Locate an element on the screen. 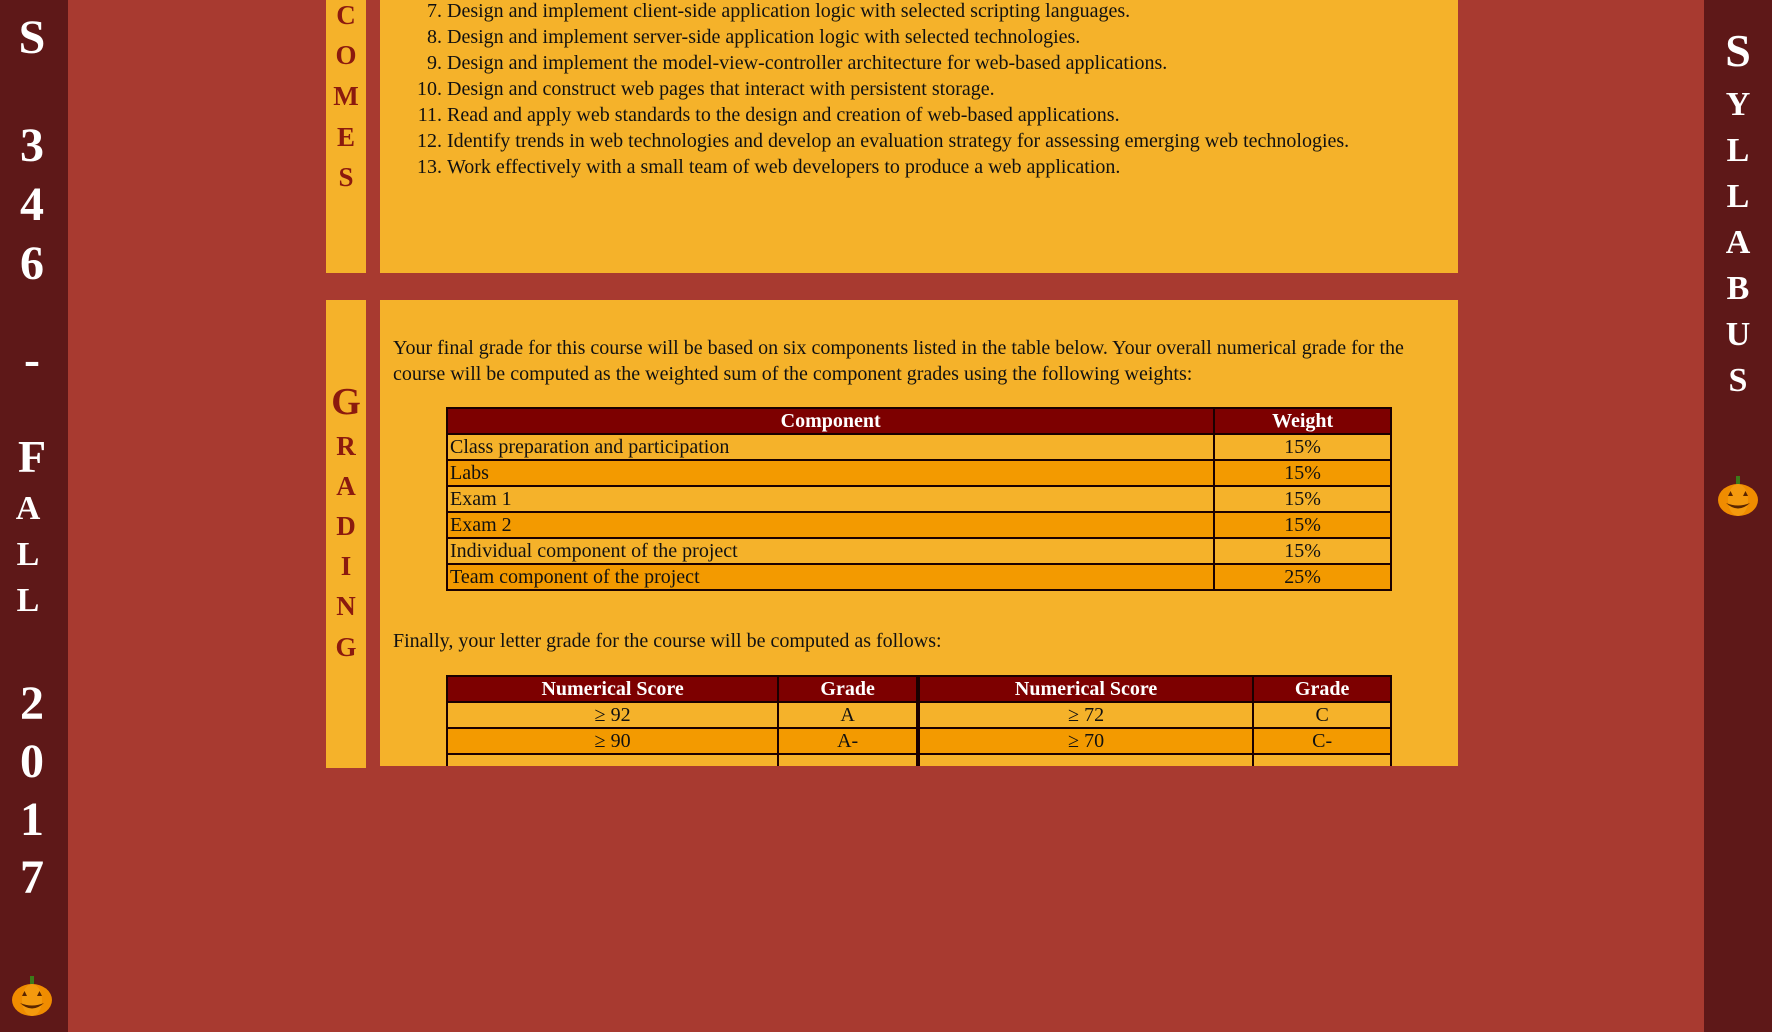  left-banner: S 3 4 6 - F A L L 2 0 1 7 is located at coordinates (34, 516).